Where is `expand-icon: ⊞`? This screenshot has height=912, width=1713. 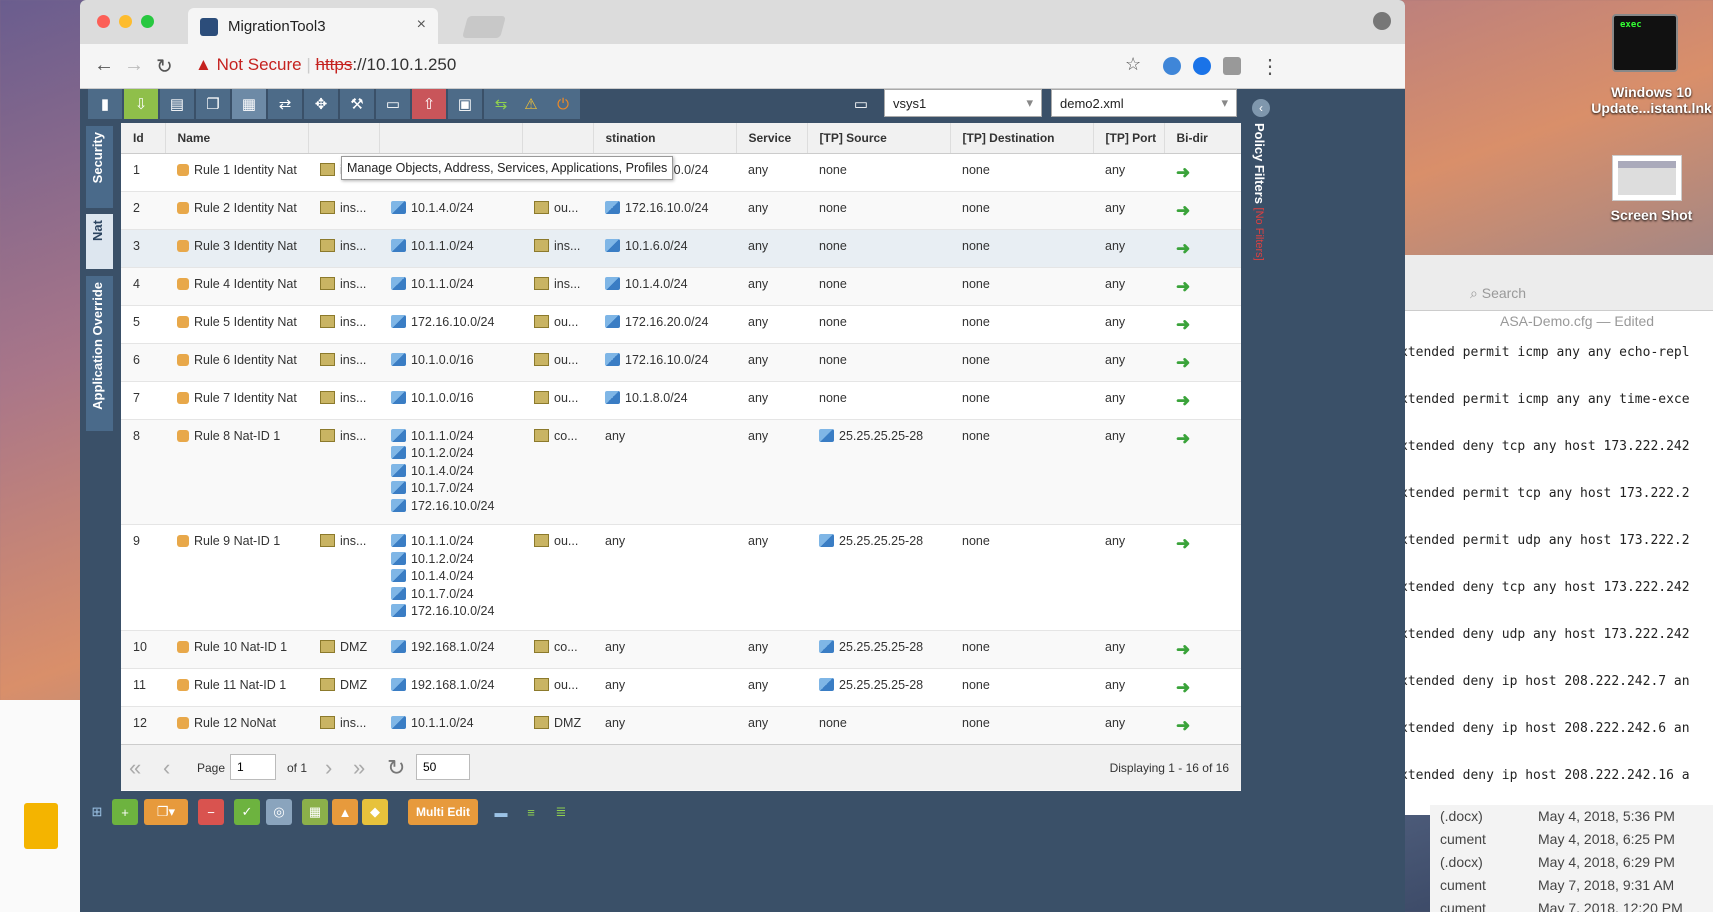
expand-icon: ⊞ is located at coordinates (97, 812).